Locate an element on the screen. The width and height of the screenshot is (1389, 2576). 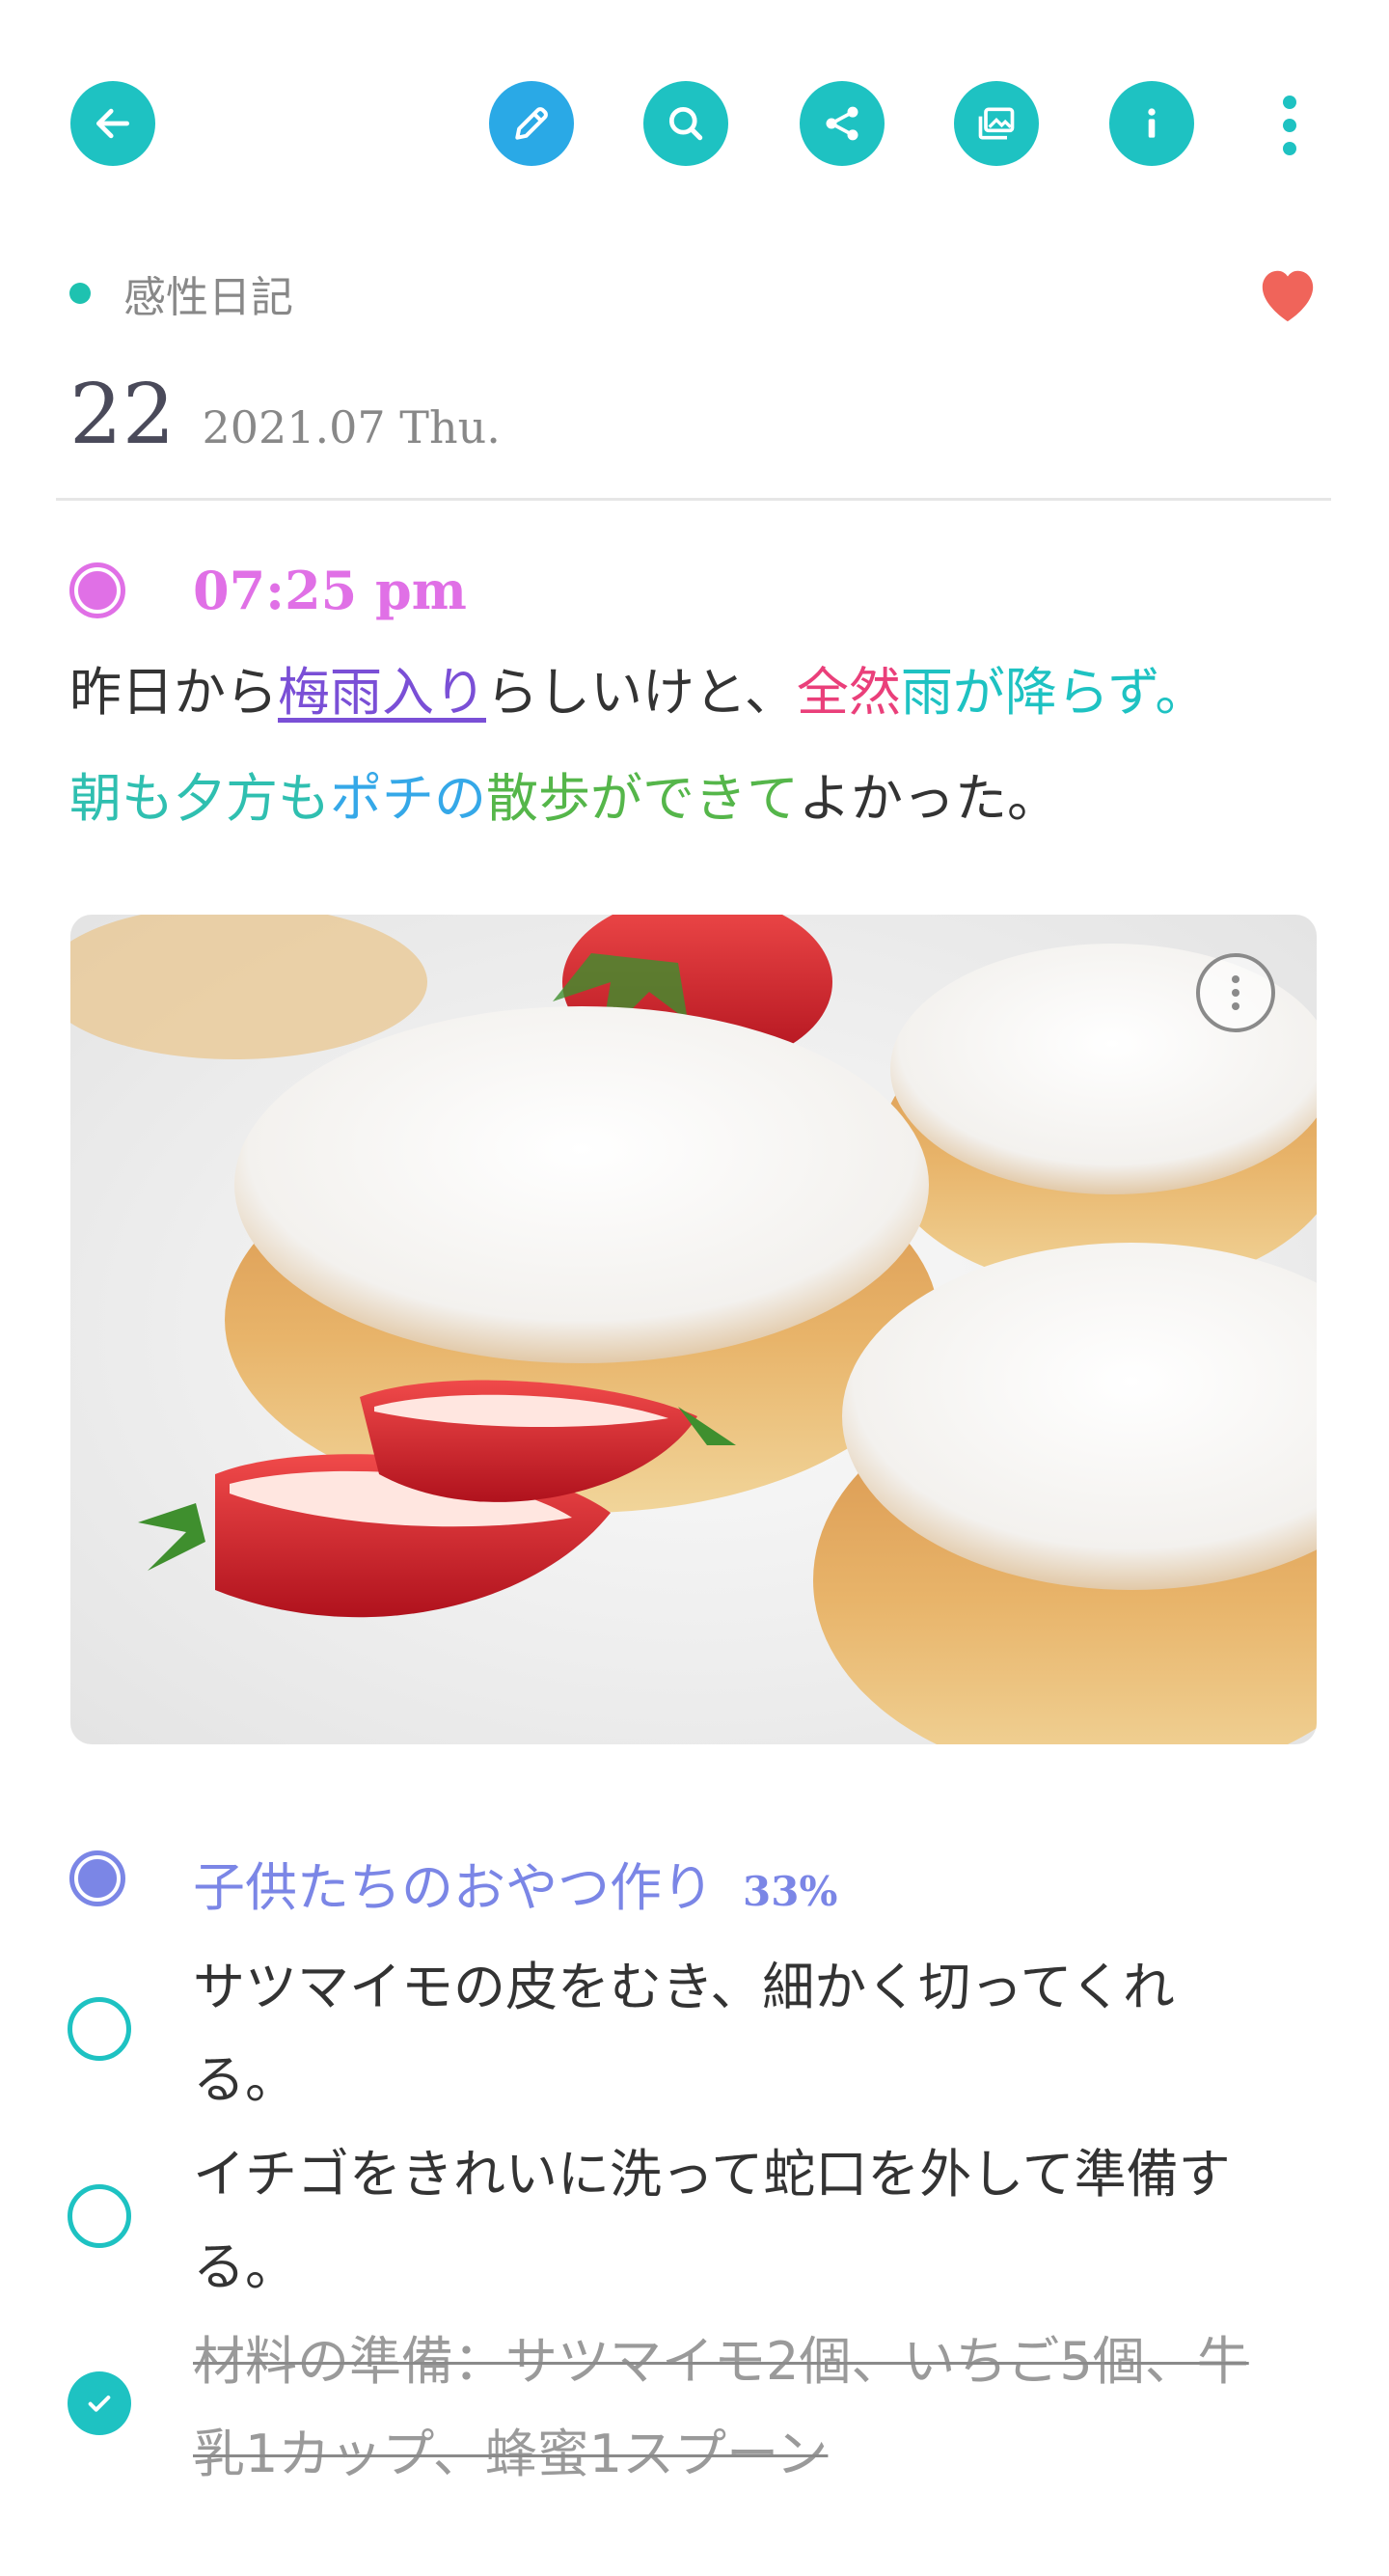
search-icon is located at coordinates (686, 123).